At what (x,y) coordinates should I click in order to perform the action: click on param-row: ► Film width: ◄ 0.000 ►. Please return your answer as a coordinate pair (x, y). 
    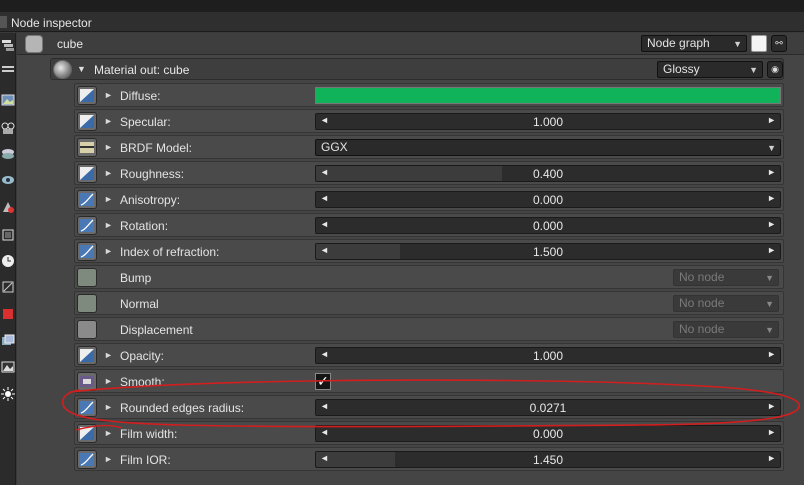
    Looking at the image, I should click on (429, 433).